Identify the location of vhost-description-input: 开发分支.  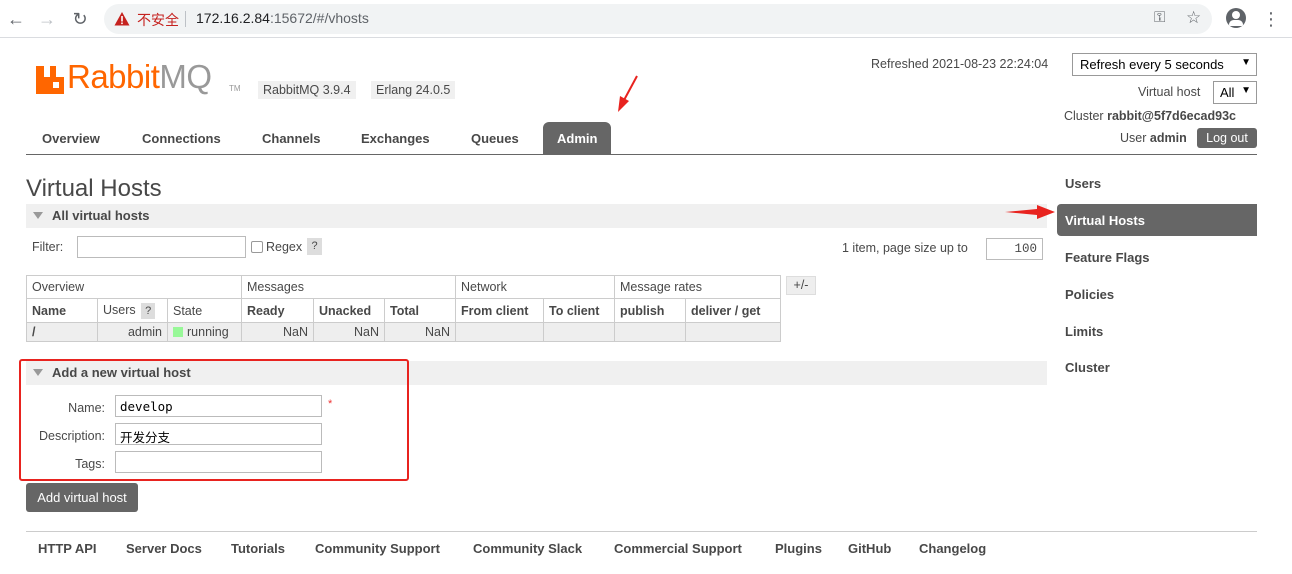
(218, 434).